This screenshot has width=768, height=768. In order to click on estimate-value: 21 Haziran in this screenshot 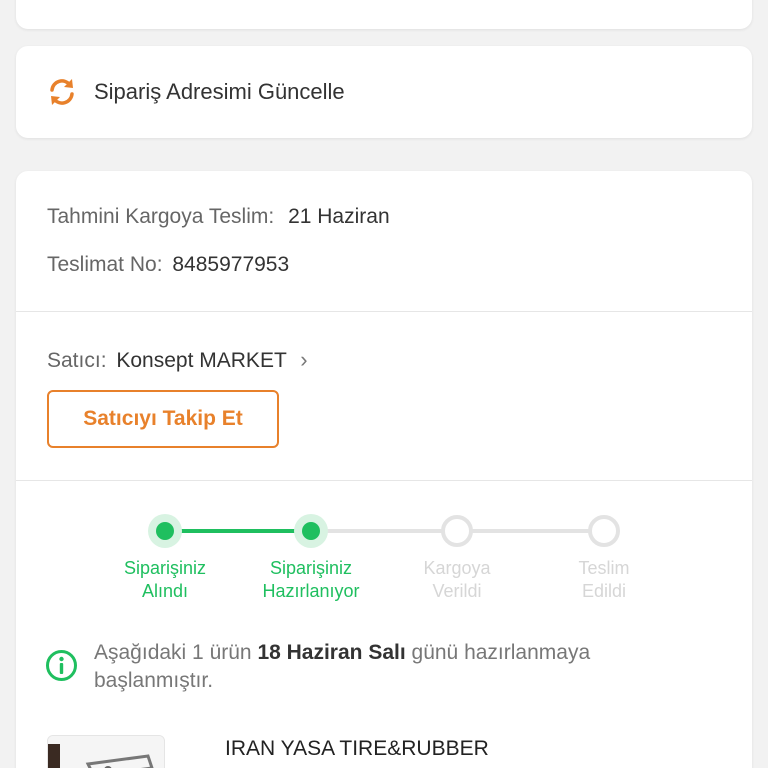, I will do `click(339, 216)`.